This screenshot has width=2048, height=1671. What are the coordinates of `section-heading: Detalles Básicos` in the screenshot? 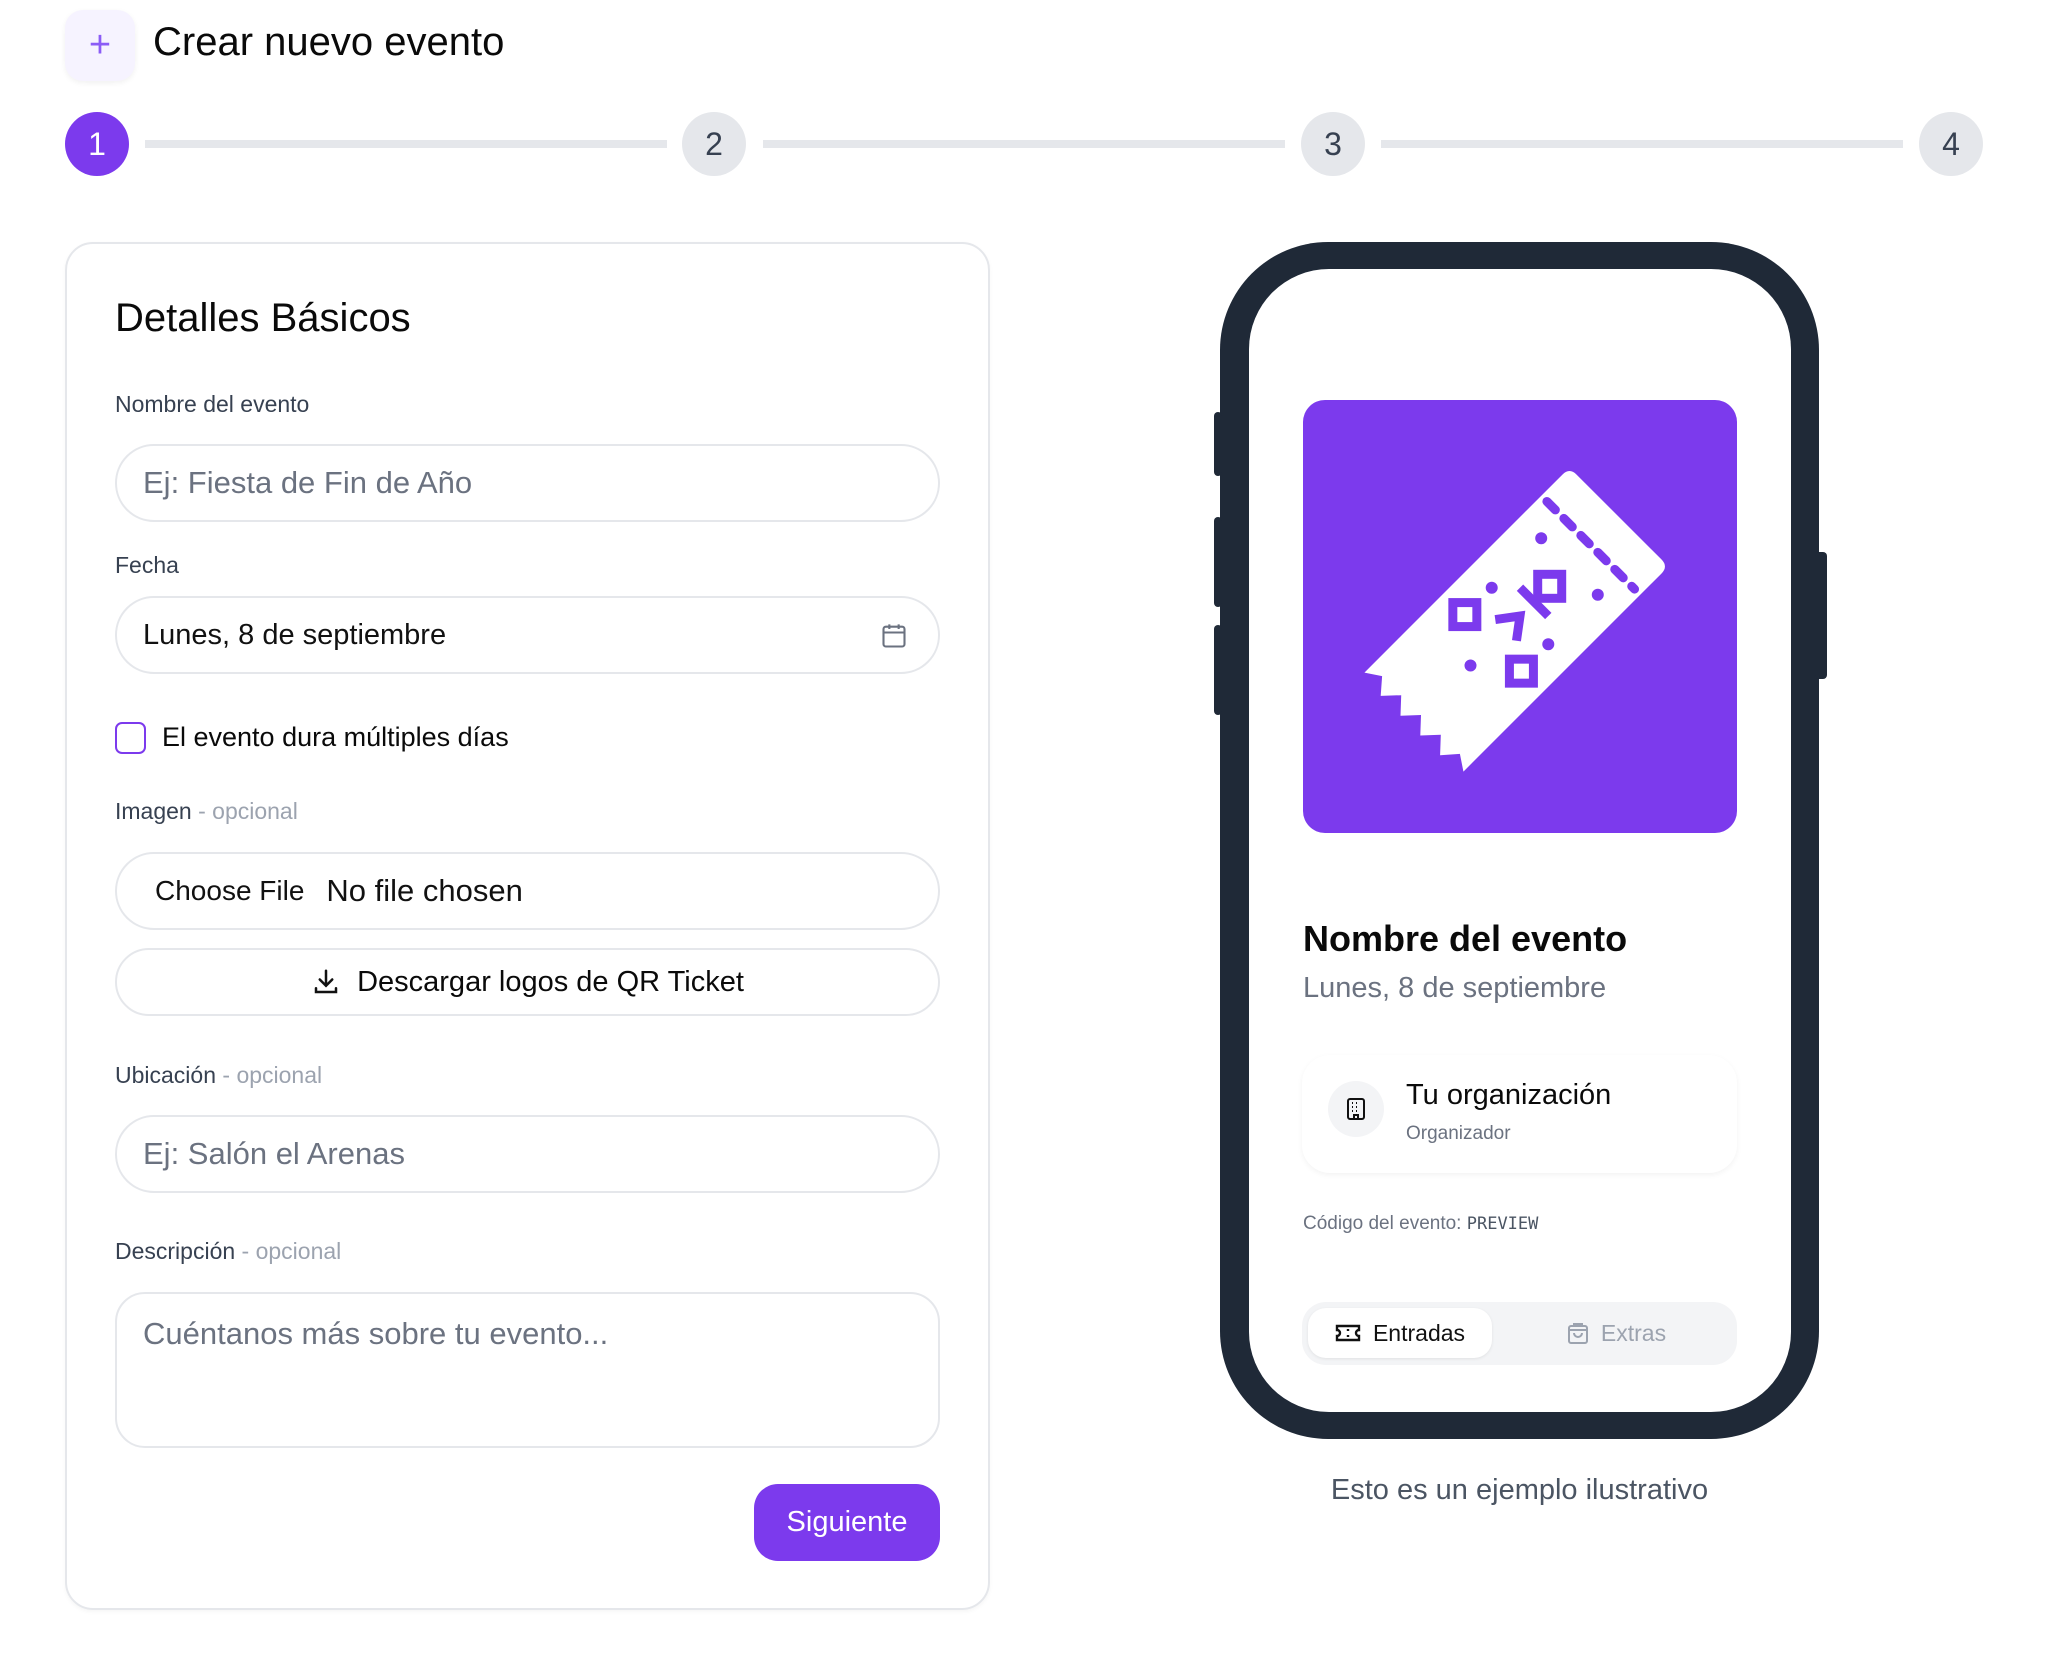 It's located at (263, 318).